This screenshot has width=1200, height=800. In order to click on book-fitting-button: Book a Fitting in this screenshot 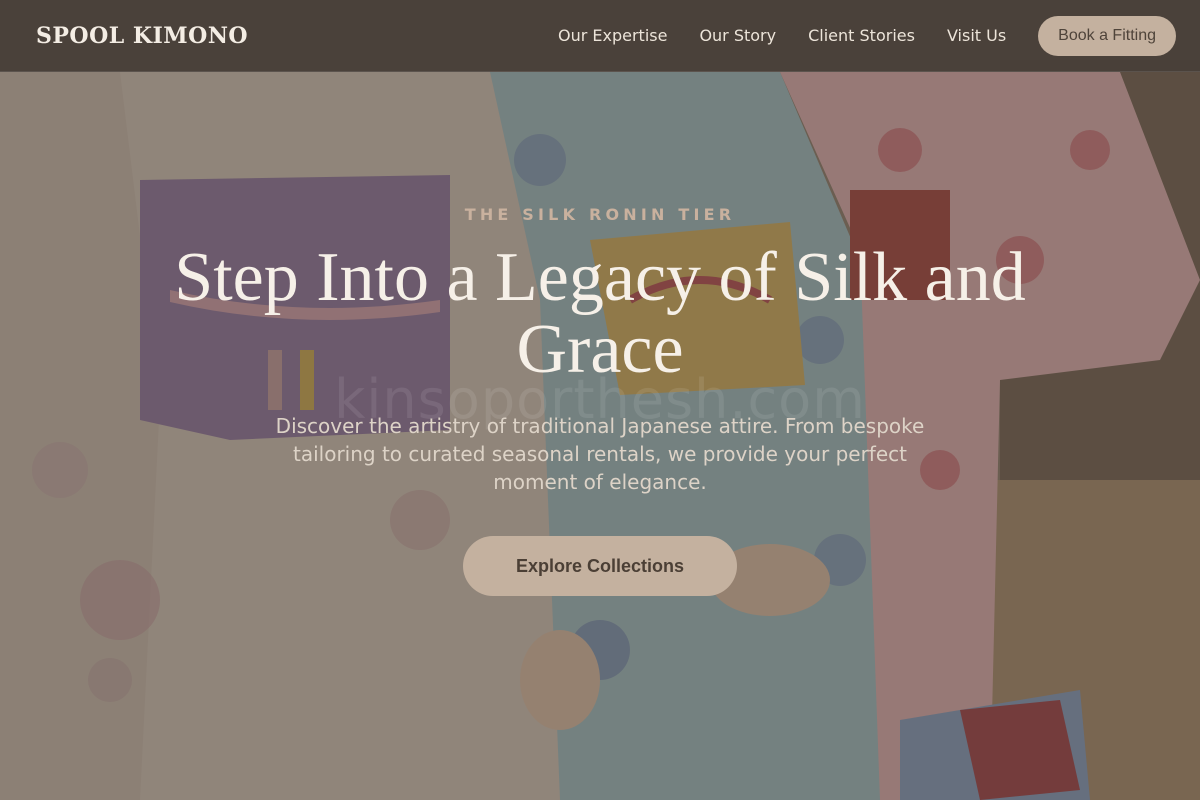, I will do `click(1107, 35)`.